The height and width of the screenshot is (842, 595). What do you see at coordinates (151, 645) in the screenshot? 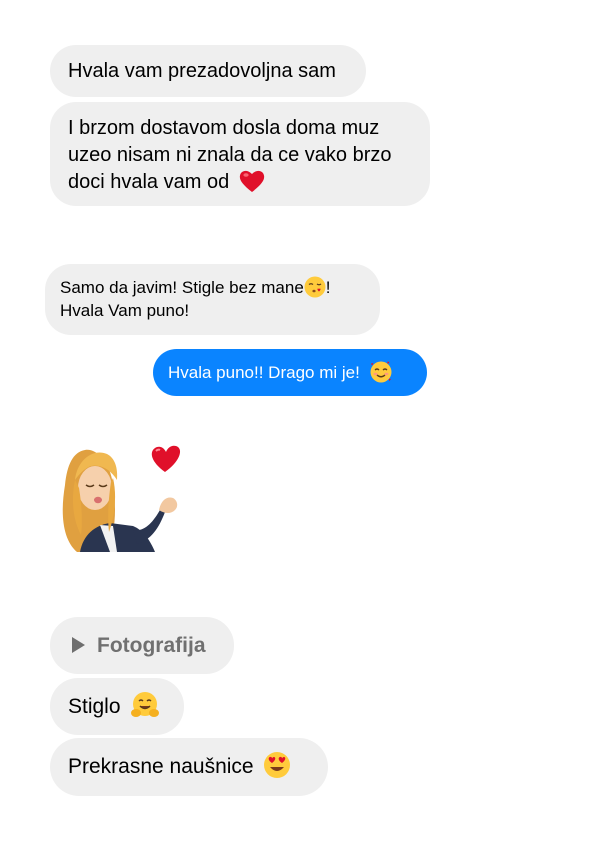
I see `attachment-label: Fotografija` at bounding box center [151, 645].